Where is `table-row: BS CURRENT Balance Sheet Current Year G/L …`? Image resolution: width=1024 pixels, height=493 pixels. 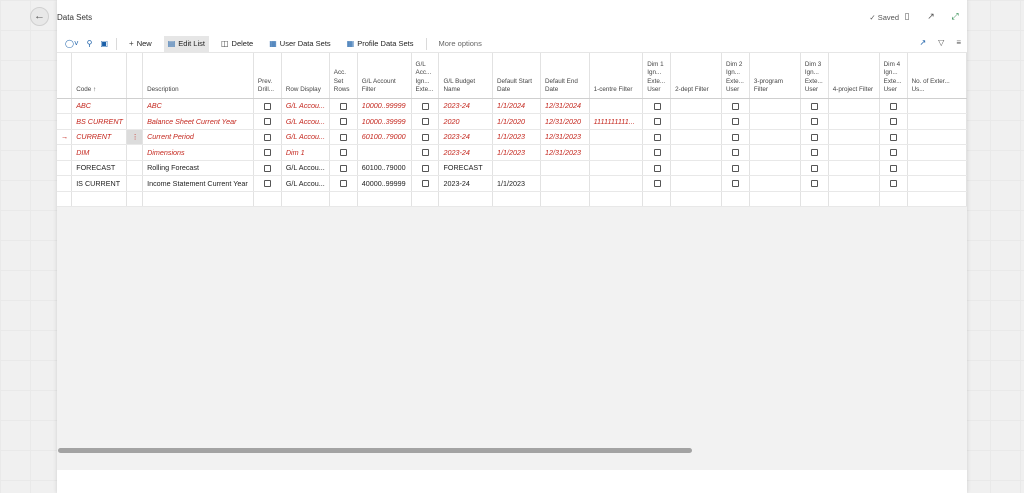
table-row: BS CURRENT Balance Sheet Current Year G/L … is located at coordinates (512, 121).